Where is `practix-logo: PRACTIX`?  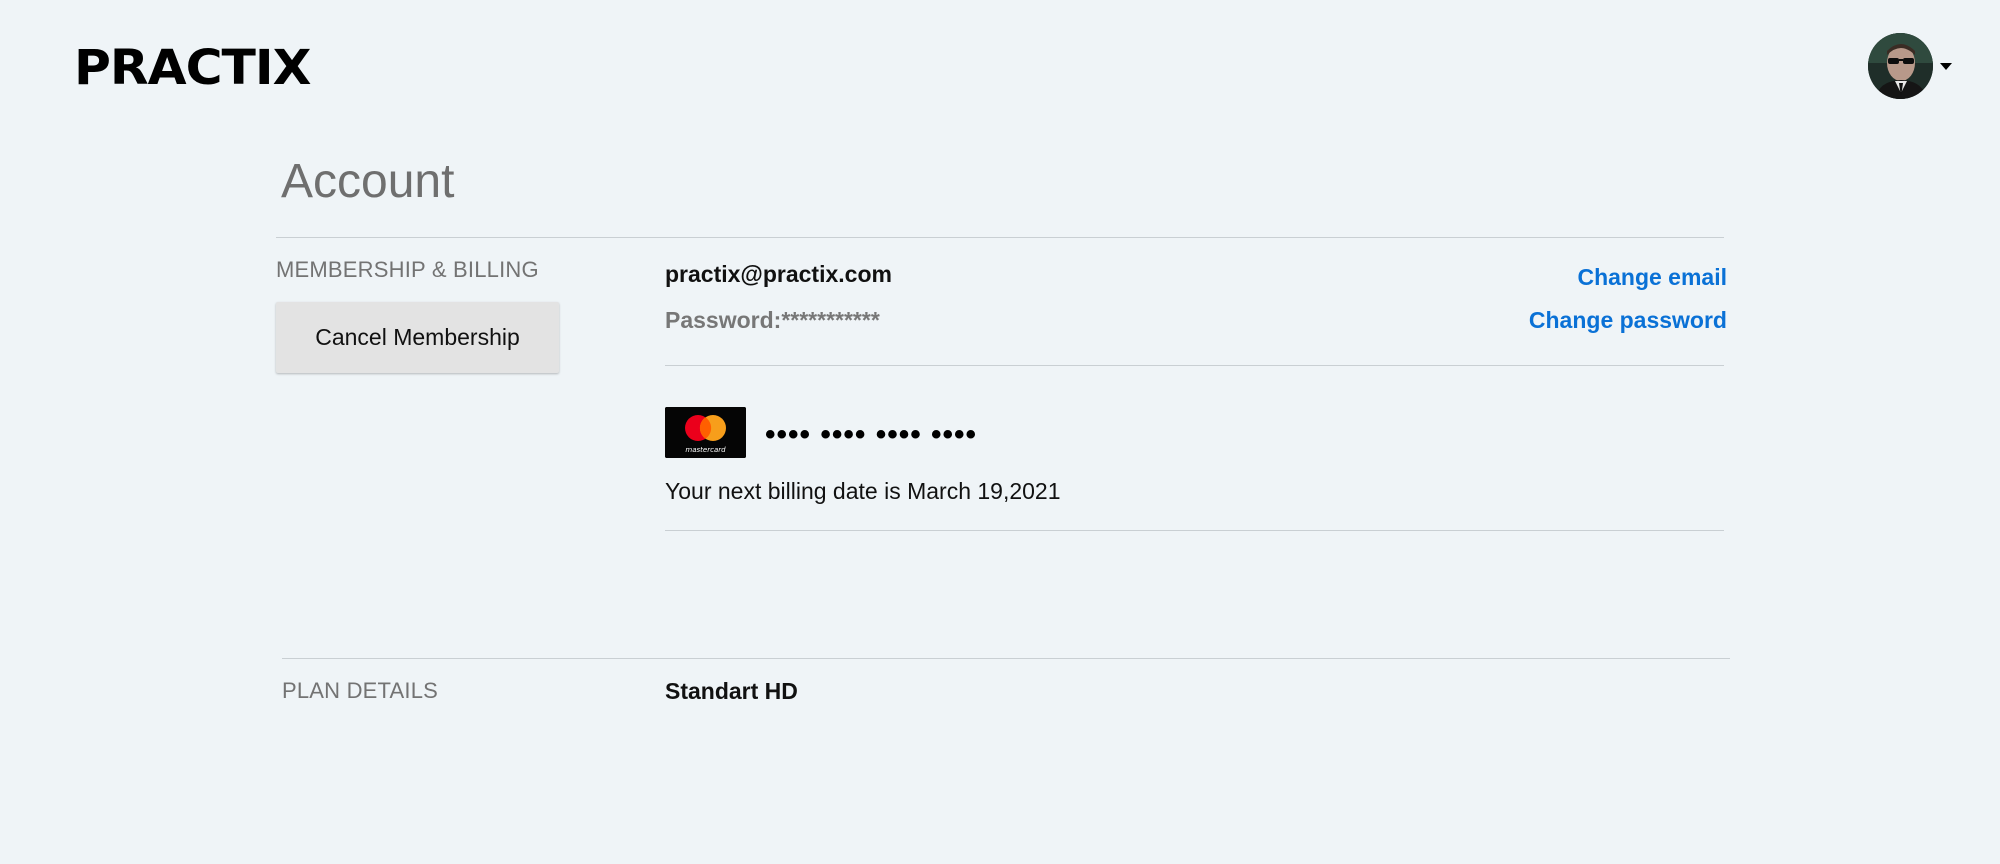
practix-logo: PRACTIX is located at coordinates (192, 68).